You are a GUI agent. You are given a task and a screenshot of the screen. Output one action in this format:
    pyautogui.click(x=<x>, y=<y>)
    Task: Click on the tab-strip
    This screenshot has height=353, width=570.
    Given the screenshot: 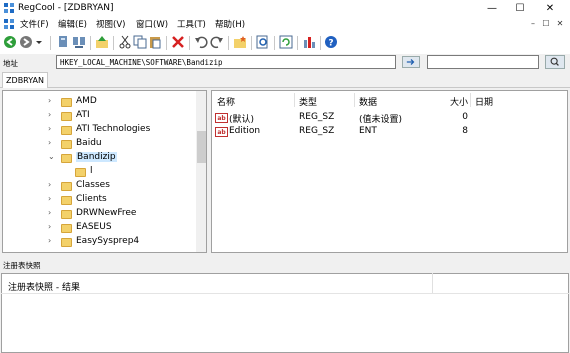 What is the action you would take?
    pyautogui.click(x=285, y=80)
    